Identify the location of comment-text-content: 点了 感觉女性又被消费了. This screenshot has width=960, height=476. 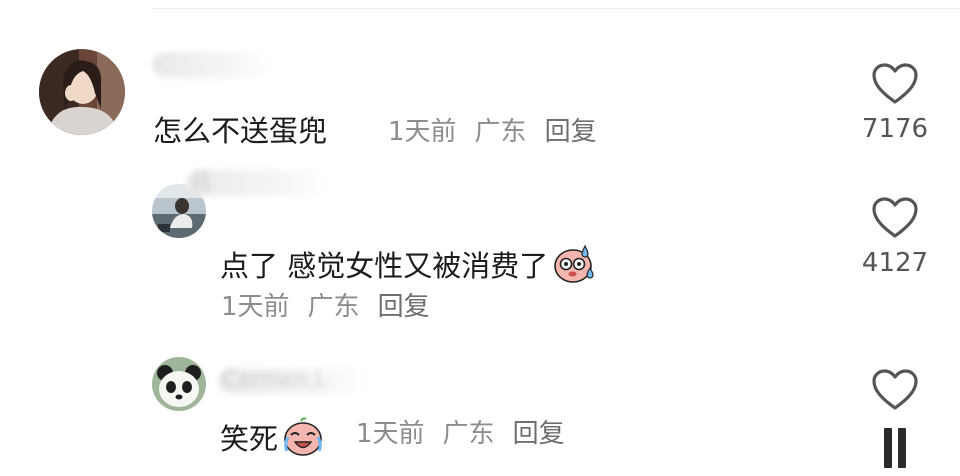
(384, 266).